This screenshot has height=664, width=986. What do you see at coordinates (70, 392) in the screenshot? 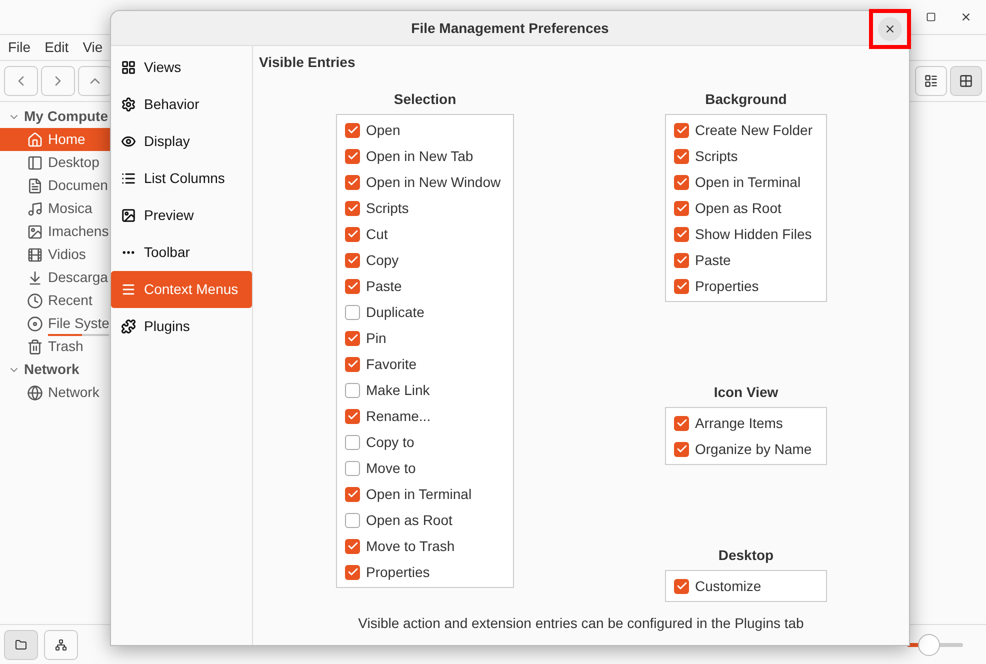
I see `sidebar-item: Network` at bounding box center [70, 392].